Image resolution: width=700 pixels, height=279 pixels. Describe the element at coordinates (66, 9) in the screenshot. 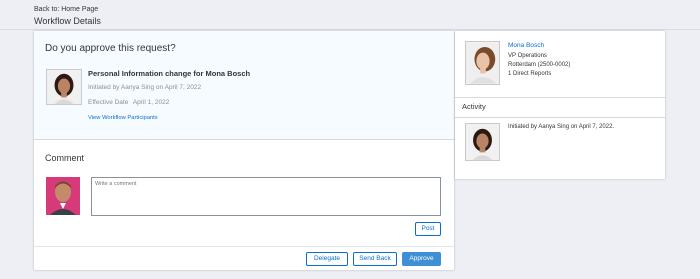

I see `breadcrumb-back-home: Back to: Home Page` at that location.